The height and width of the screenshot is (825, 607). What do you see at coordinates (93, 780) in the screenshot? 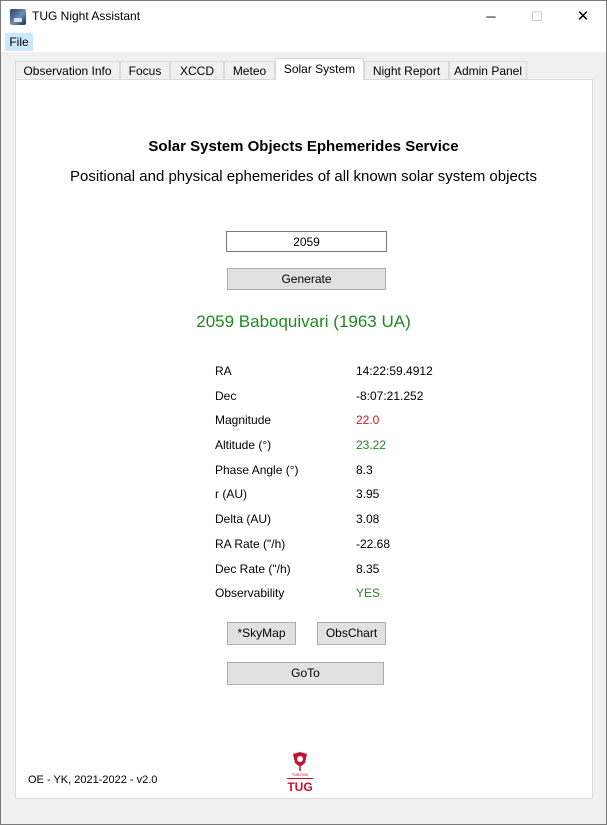
I see `footer-credits: OE - YK, 2021-2022 - v2.0` at bounding box center [93, 780].